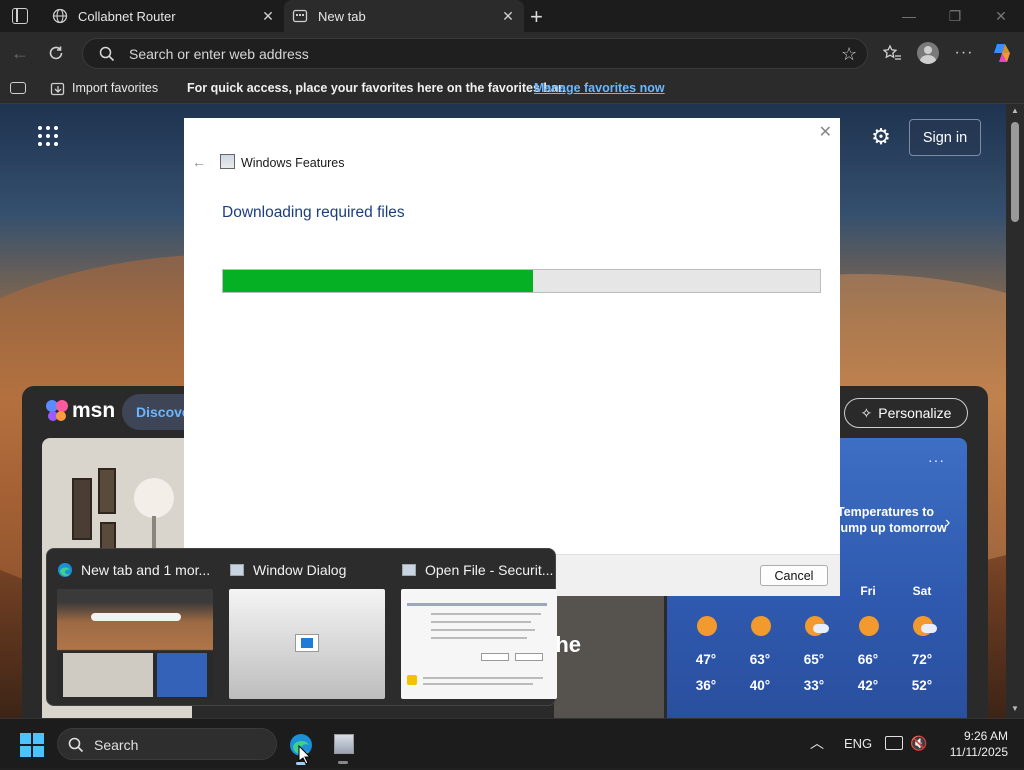 The image size is (1024, 770). What do you see at coordinates (475, 53) in the screenshot?
I see `address-bar: Search or enter web address ☆` at bounding box center [475, 53].